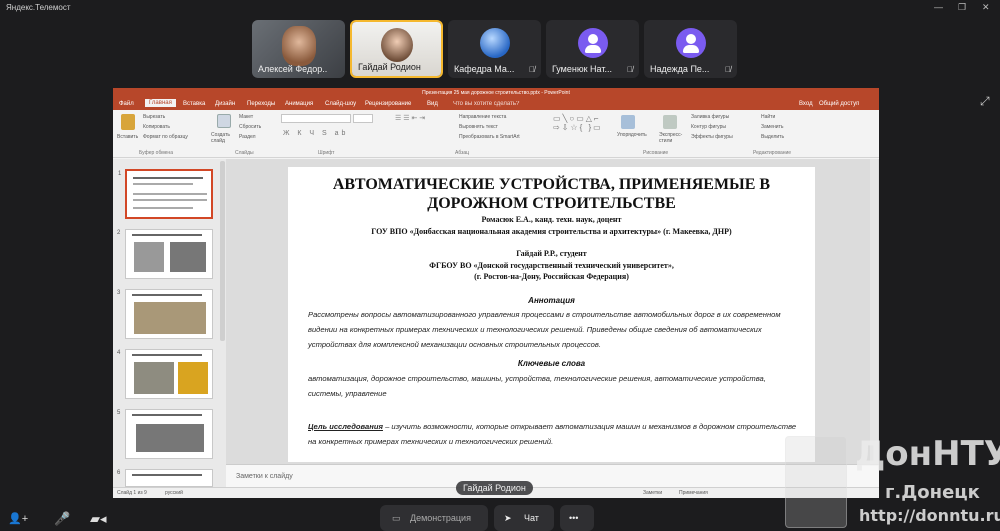 Image resolution: width=1000 pixels, height=531 pixels. I want to click on window-titlebar: Яндекс.Телемост — ❐ ✕, so click(500, 8).